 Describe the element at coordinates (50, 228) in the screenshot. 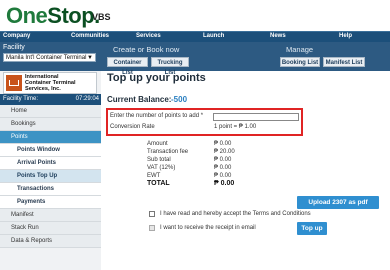

I see `sidebar-item-stack-run: Stack Run` at that location.